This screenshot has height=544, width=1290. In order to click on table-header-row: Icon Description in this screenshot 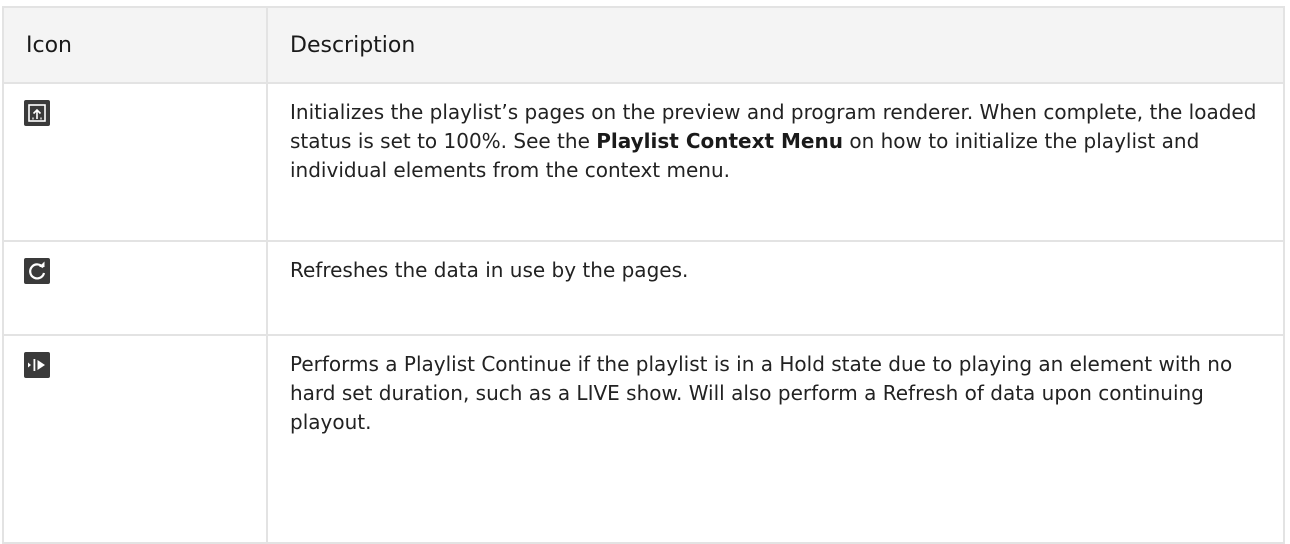, I will do `click(643, 45)`.